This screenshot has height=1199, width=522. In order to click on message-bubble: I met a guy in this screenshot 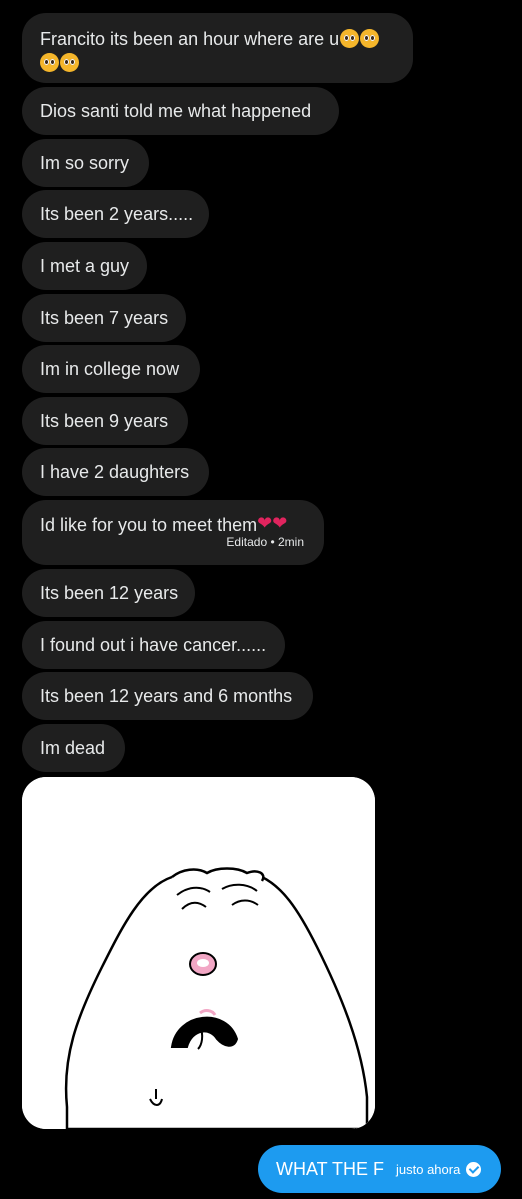, I will do `click(84, 266)`.